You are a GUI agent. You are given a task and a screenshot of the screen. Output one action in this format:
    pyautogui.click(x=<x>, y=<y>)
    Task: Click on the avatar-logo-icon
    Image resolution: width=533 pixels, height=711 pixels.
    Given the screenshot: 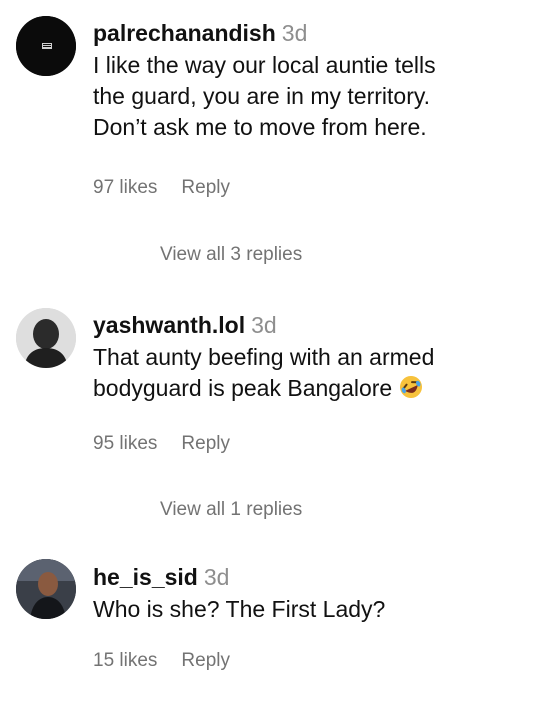 What is the action you would take?
    pyautogui.click(x=46, y=46)
    